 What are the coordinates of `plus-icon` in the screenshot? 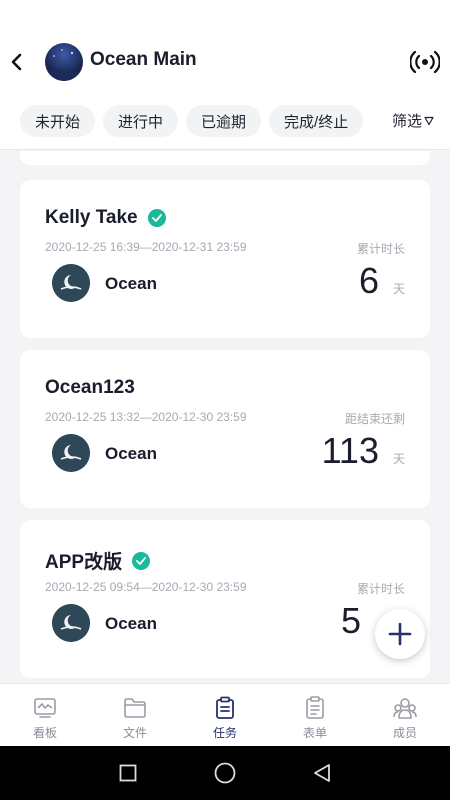 It's located at (400, 634).